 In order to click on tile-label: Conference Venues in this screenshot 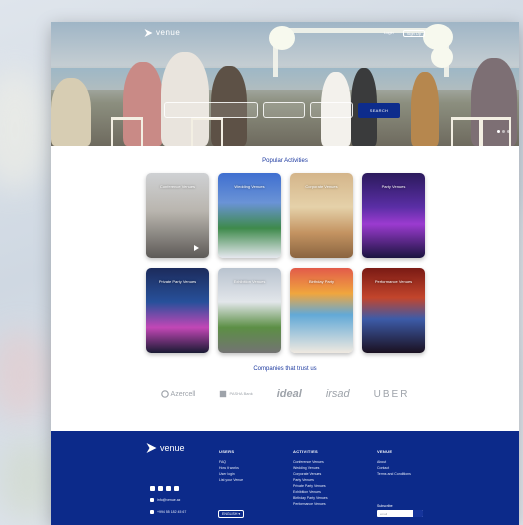, I will do `click(177, 186)`.